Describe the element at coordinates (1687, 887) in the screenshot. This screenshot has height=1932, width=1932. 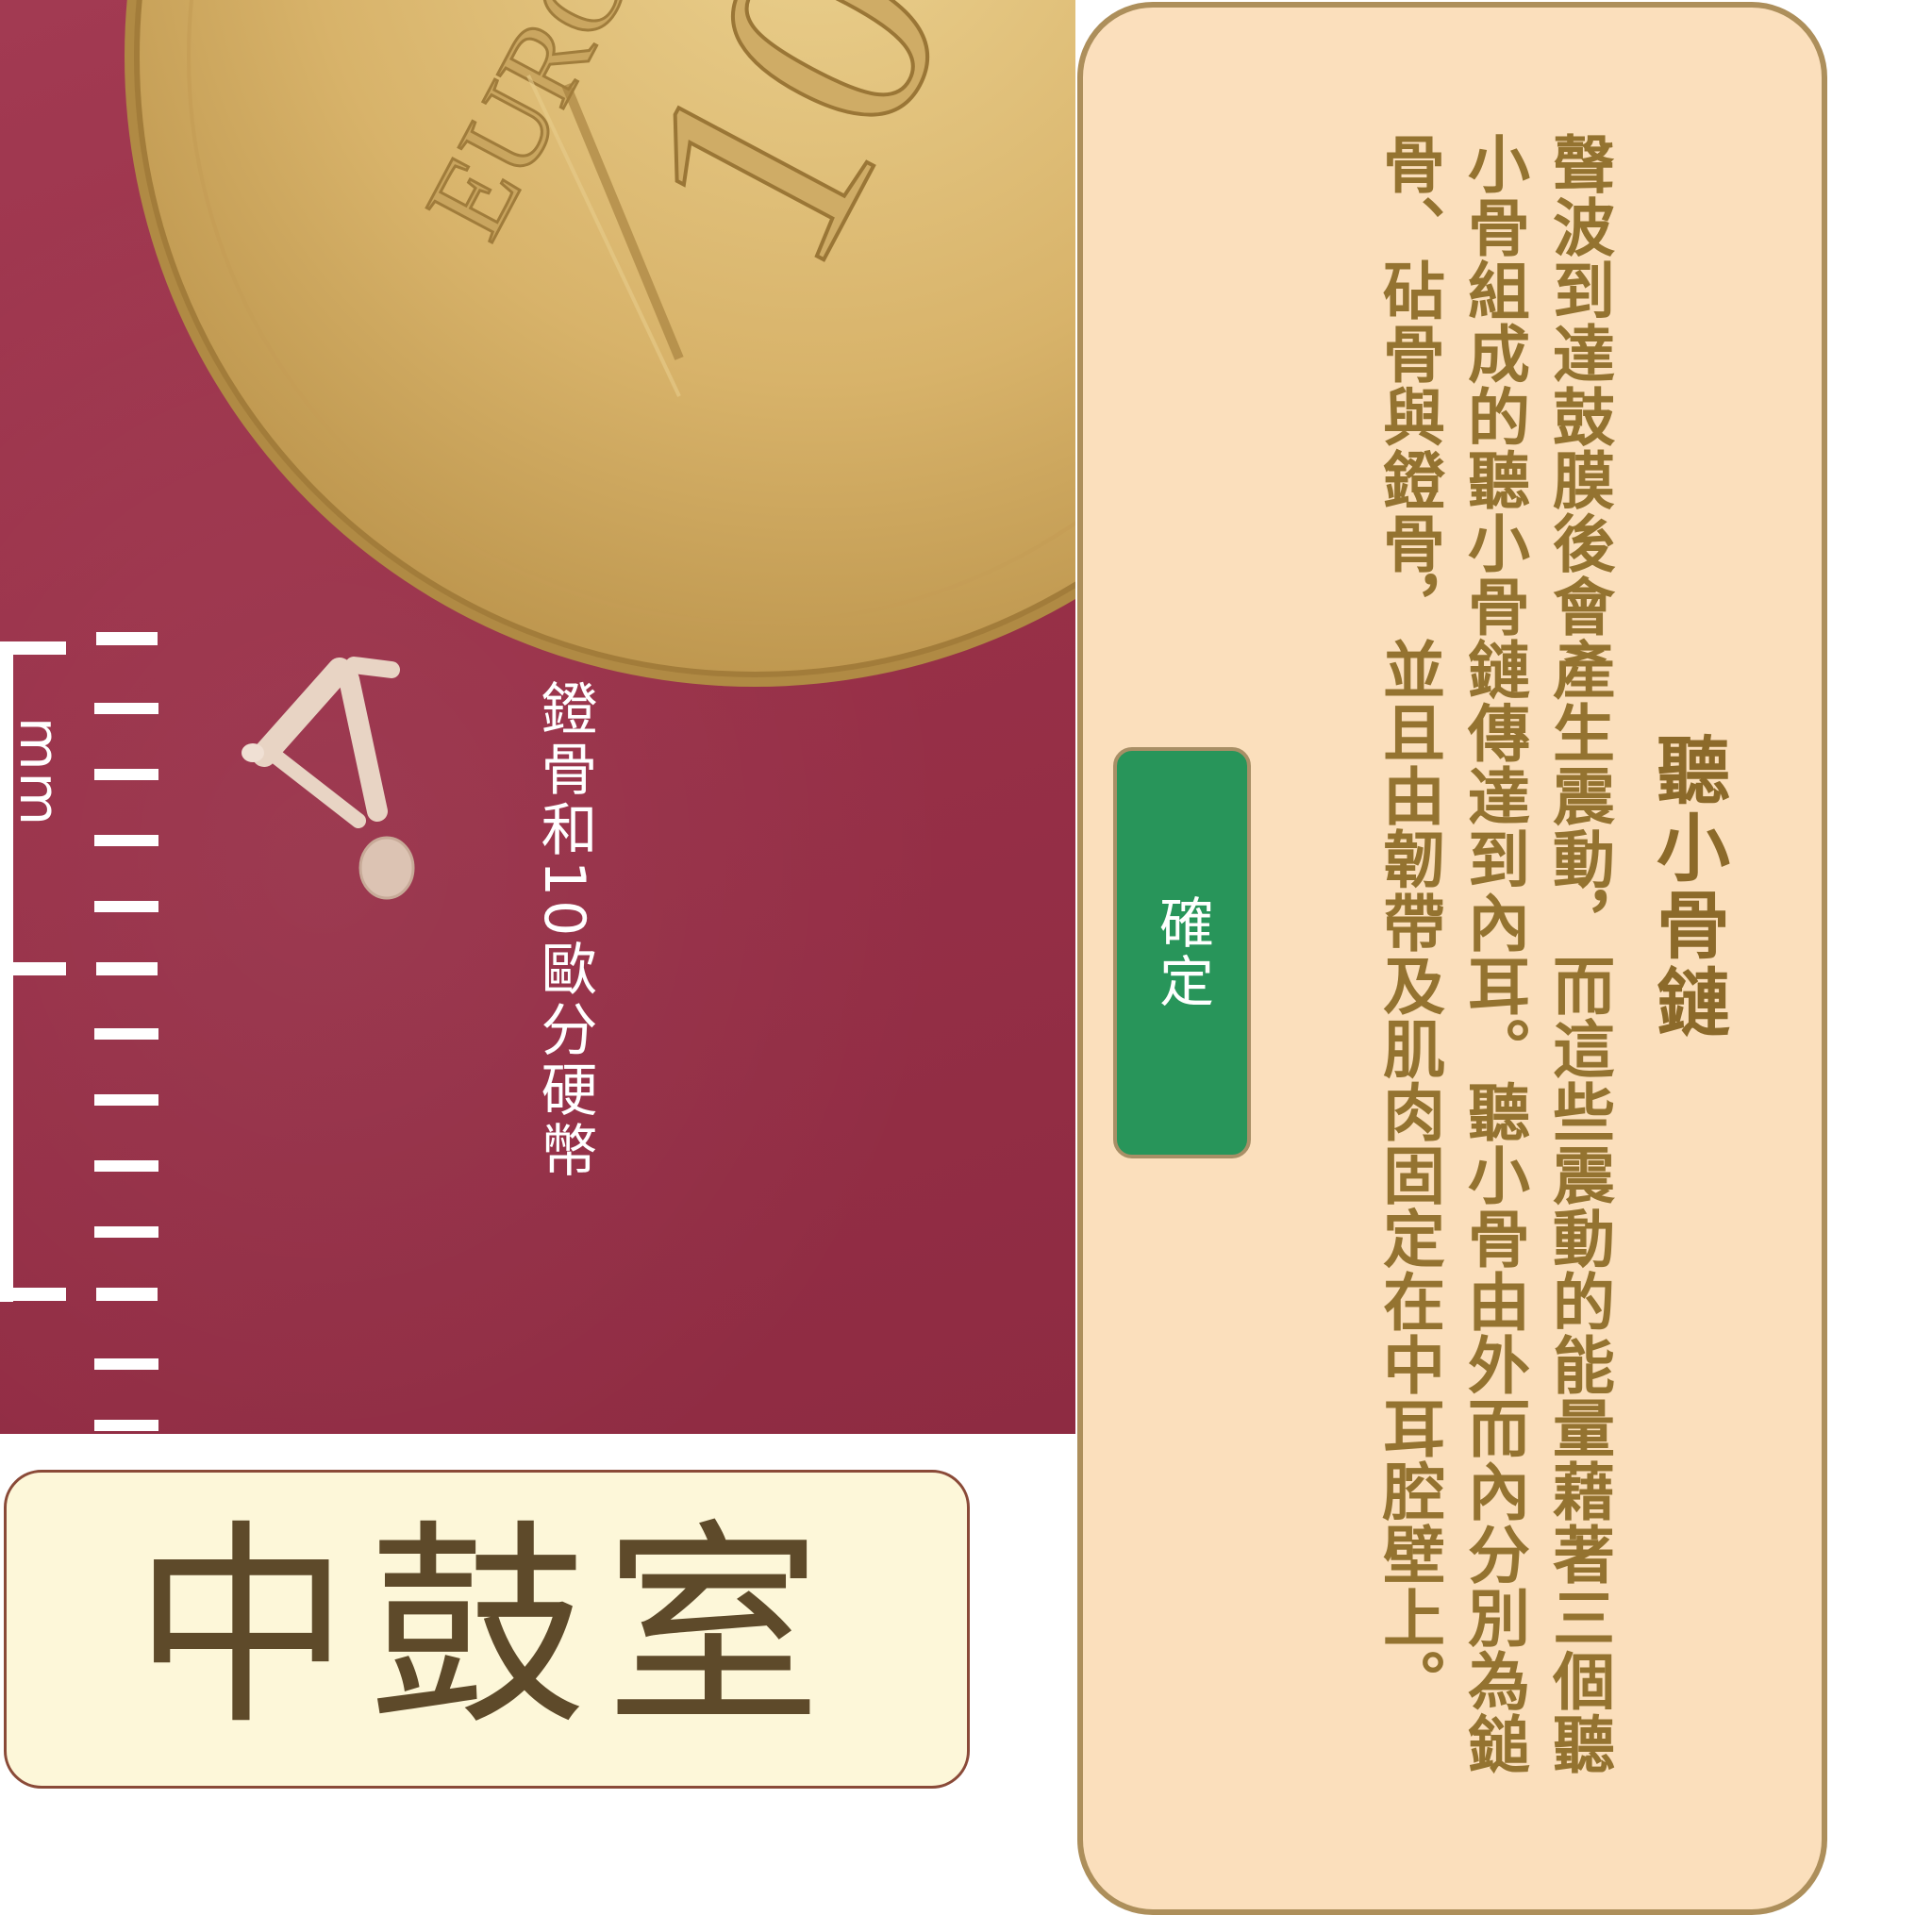
I see `dialog-title: 聽小骨鏈` at that location.